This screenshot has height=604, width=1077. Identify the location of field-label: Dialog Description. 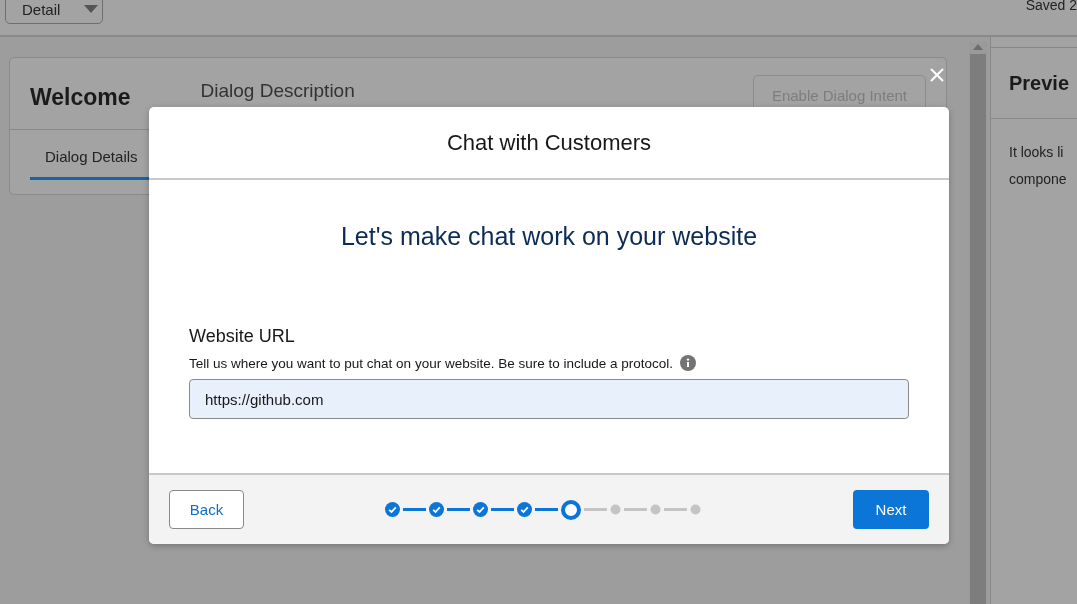
(278, 91).